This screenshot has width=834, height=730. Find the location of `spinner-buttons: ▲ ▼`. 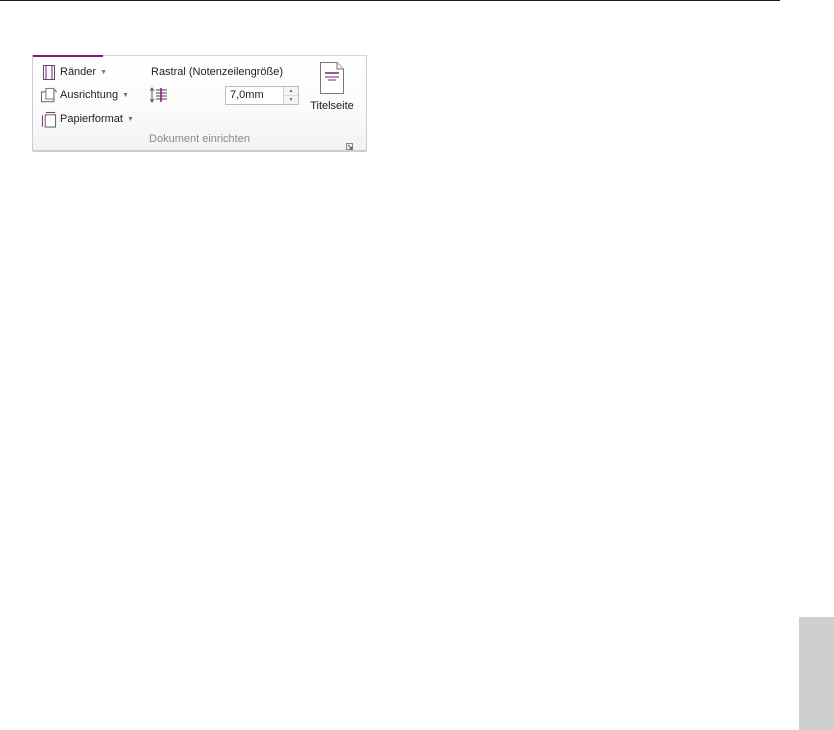

spinner-buttons: ▲ ▼ is located at coordinates (290, 95).